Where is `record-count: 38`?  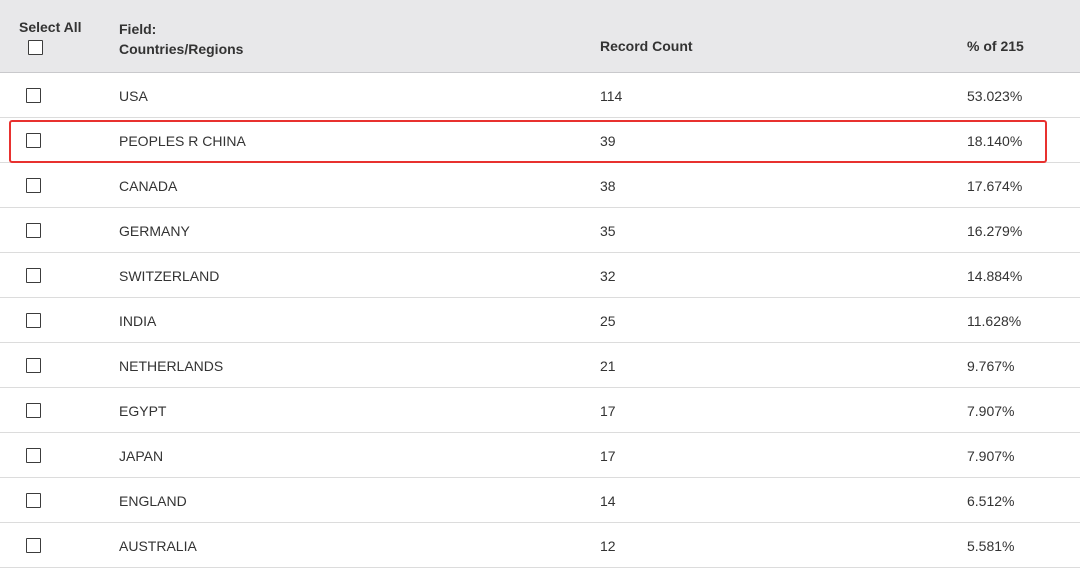
record-count: 38 is located at coordinates (608, 186).